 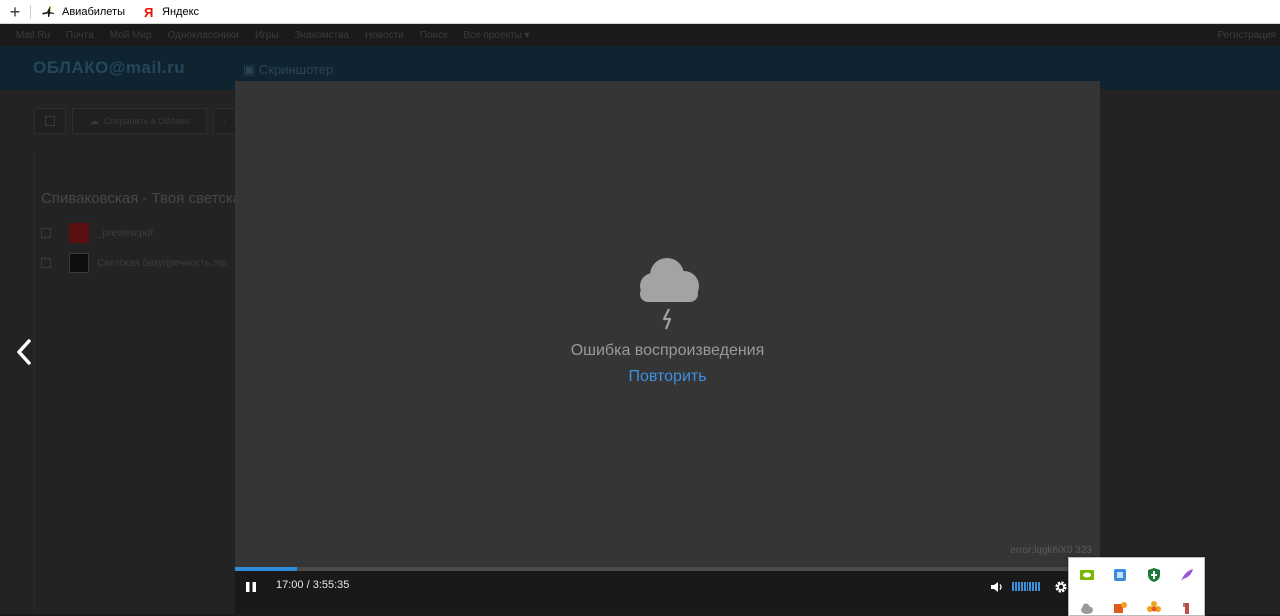 What do you see at coordinates (79, 233) in the screenshot?
I see `pdf-icon` at bounding box center [79, 233].